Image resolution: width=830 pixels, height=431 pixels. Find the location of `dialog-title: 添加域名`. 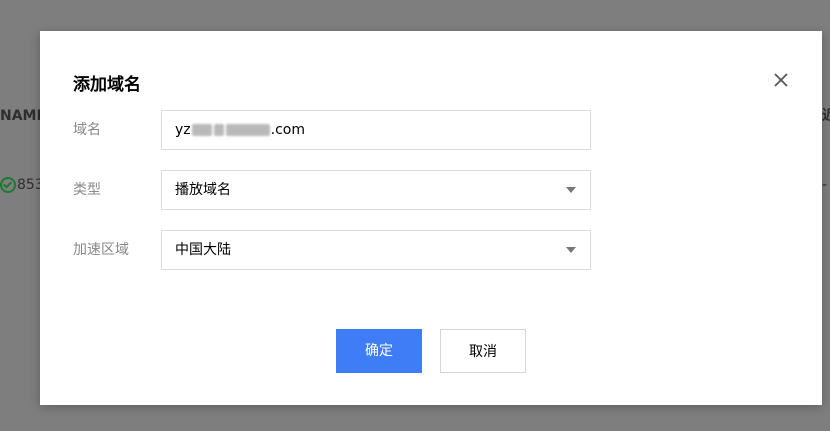

dialog-title: 添加域名 is located at coordinates (107, 85).